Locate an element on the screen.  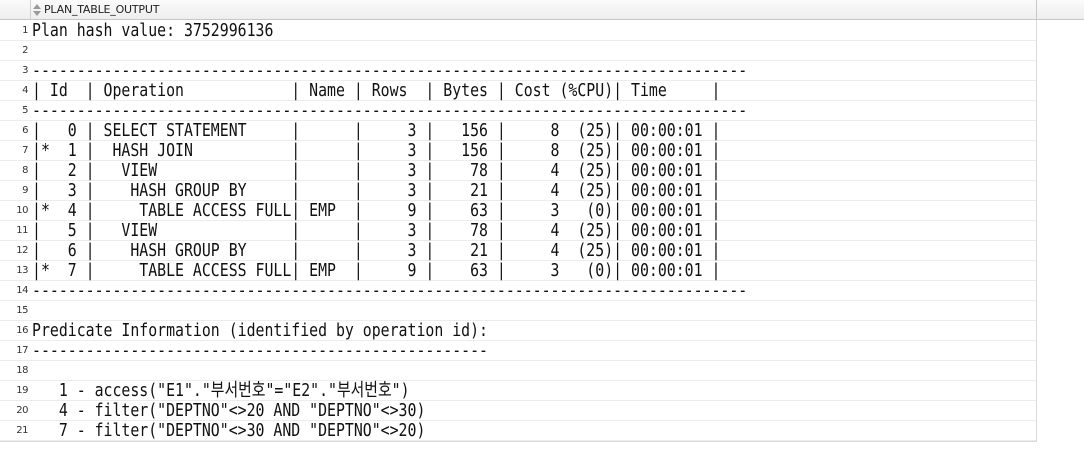
table-row: 15 is located at coordinates (518, 311).